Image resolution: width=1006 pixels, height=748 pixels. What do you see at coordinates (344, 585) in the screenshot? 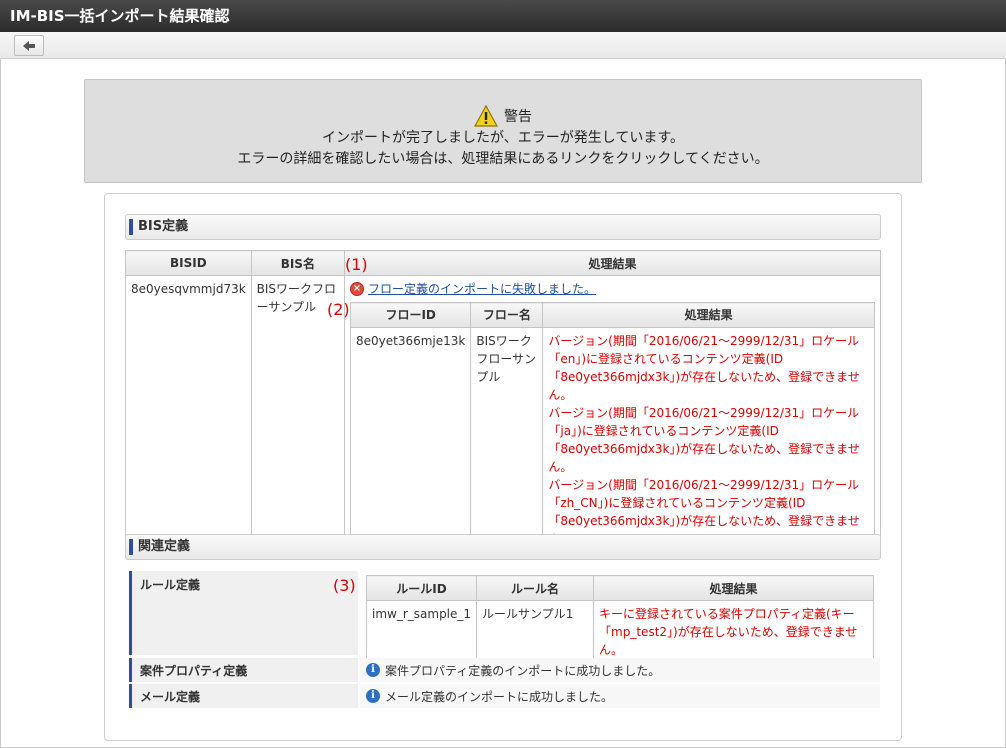
I see `annotation-3: (3)` at bounding box center [344, 585].